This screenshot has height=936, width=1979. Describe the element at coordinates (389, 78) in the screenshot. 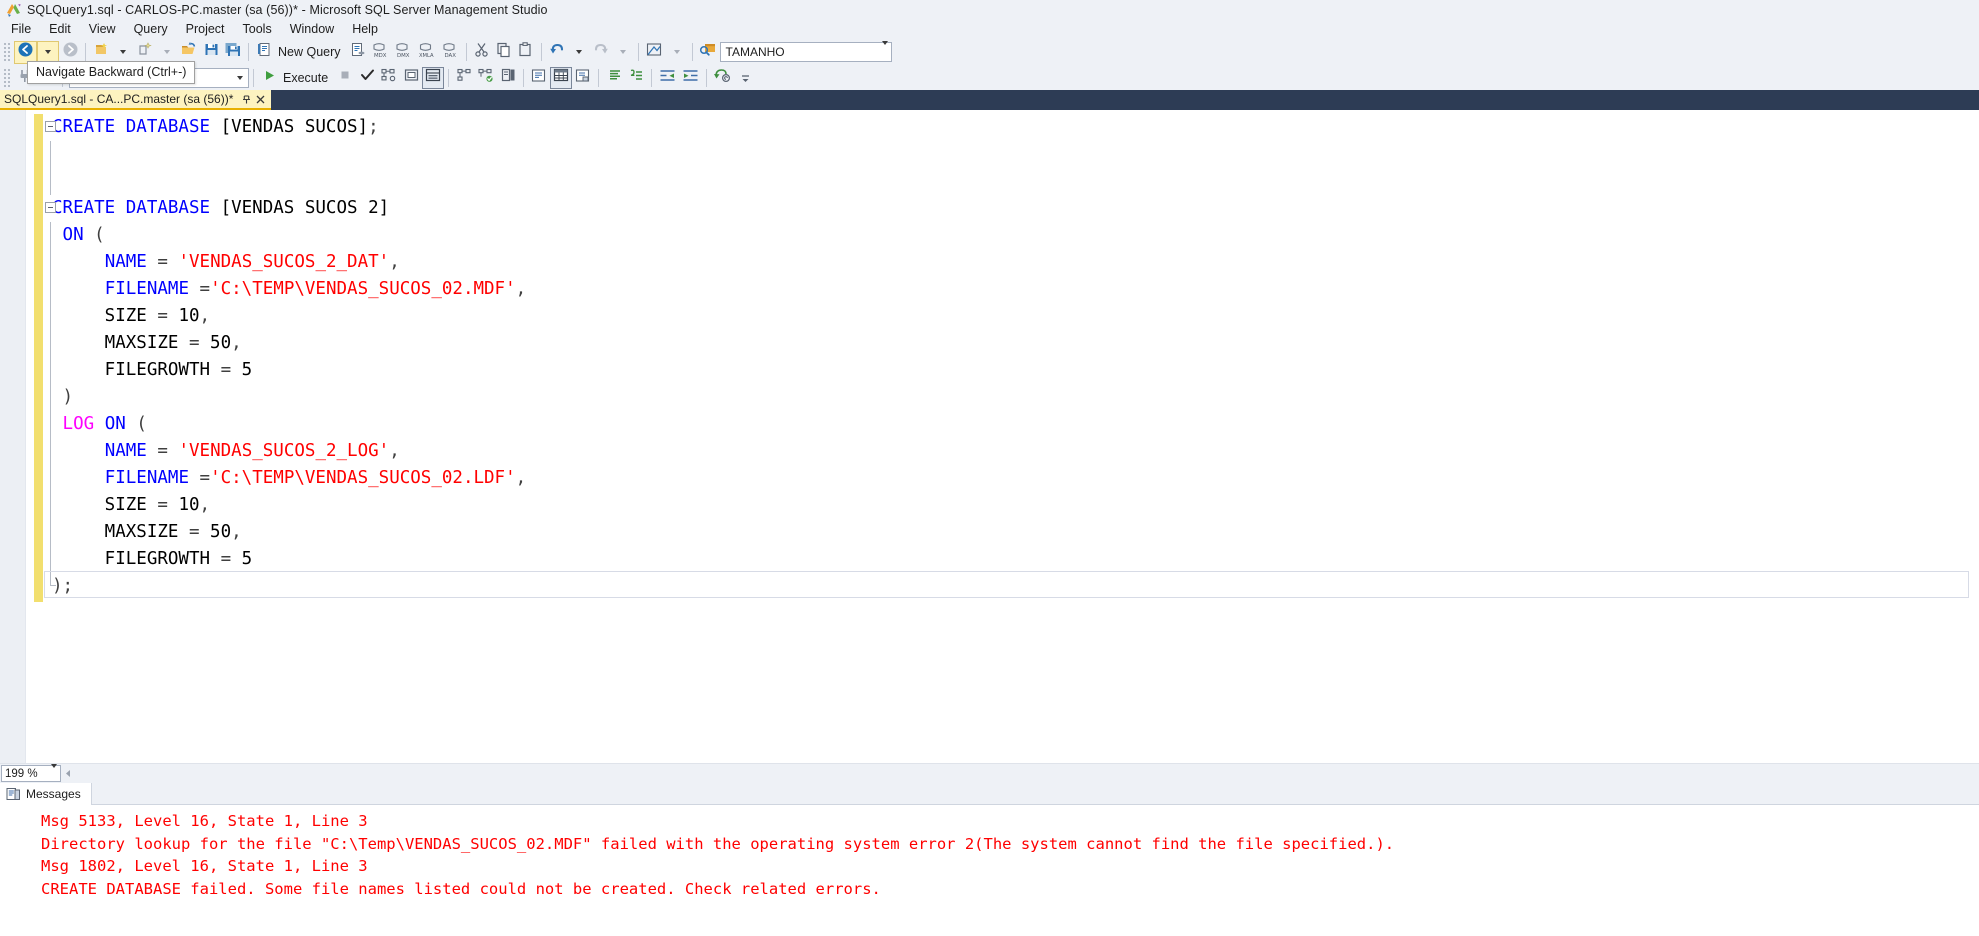

I see `display-estimated-plan-button` at that location.